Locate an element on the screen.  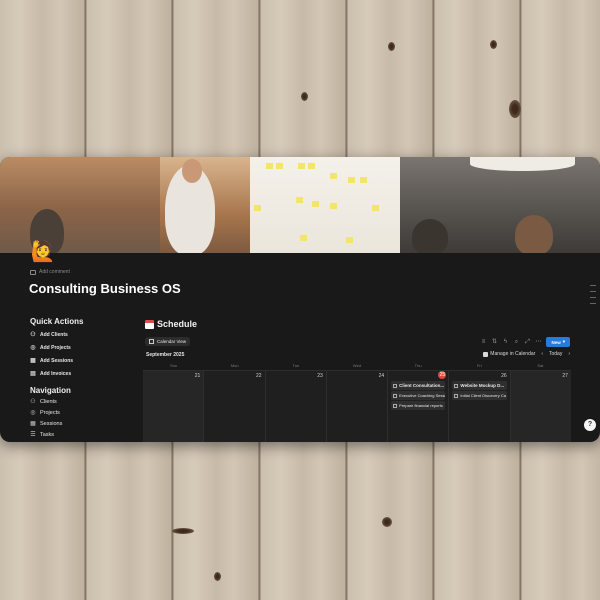
invoice-icon: ▤ is located at coordinates (33, 374).